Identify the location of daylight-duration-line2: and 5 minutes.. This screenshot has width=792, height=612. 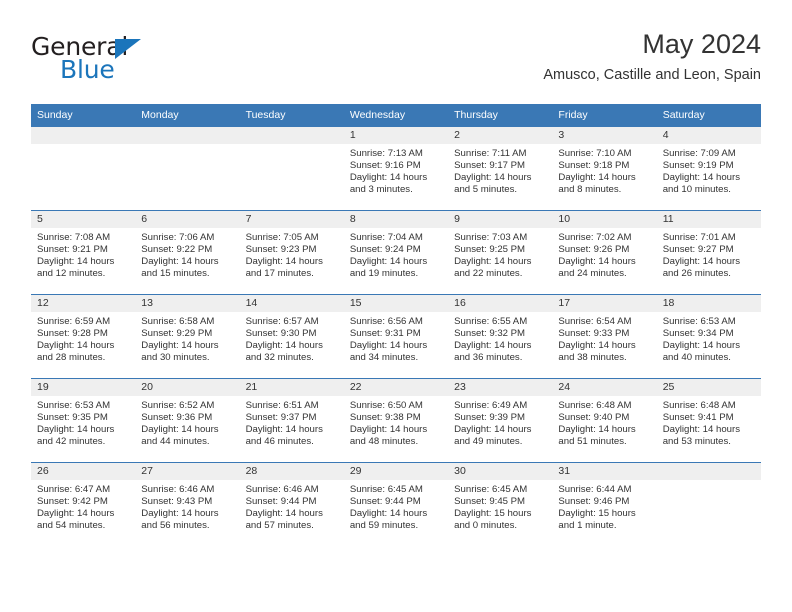
(486, 189).